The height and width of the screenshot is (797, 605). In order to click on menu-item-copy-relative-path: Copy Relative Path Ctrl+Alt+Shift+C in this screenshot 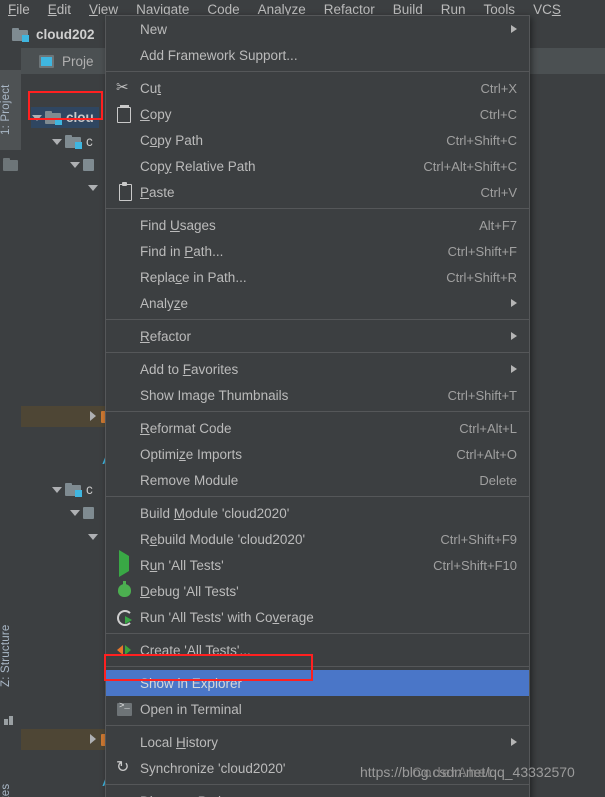, I will do `click(317, 166)`.